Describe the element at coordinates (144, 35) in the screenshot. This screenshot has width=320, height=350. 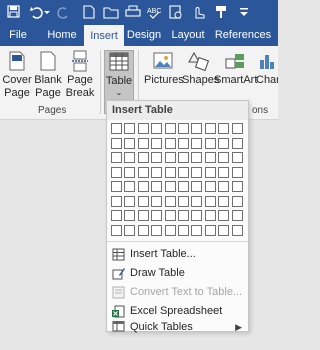
I see `tab-design: Design` at that location.